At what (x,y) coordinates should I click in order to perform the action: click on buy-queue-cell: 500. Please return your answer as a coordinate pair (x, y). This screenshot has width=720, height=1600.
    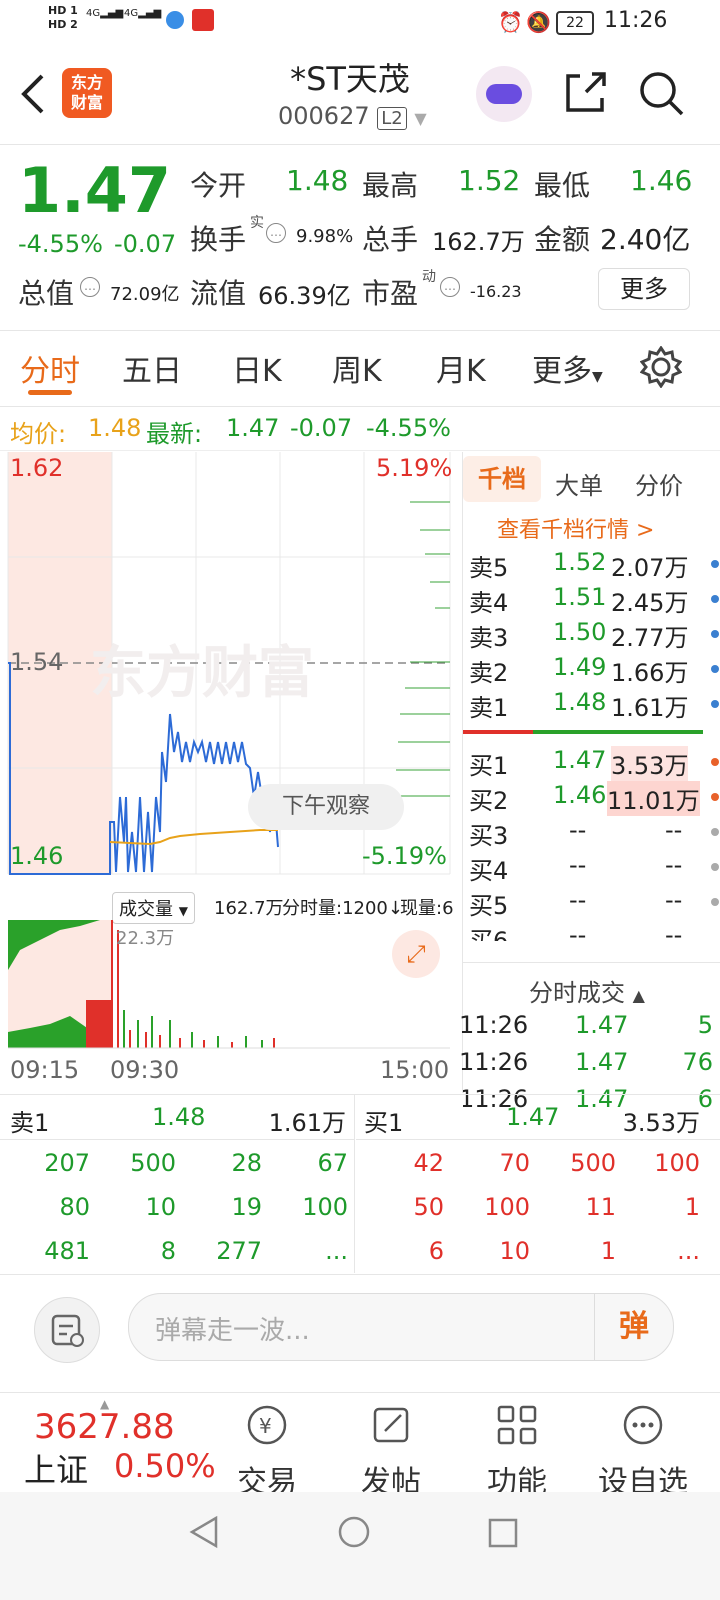
    Looking at the image, I should click on (593, 1163).